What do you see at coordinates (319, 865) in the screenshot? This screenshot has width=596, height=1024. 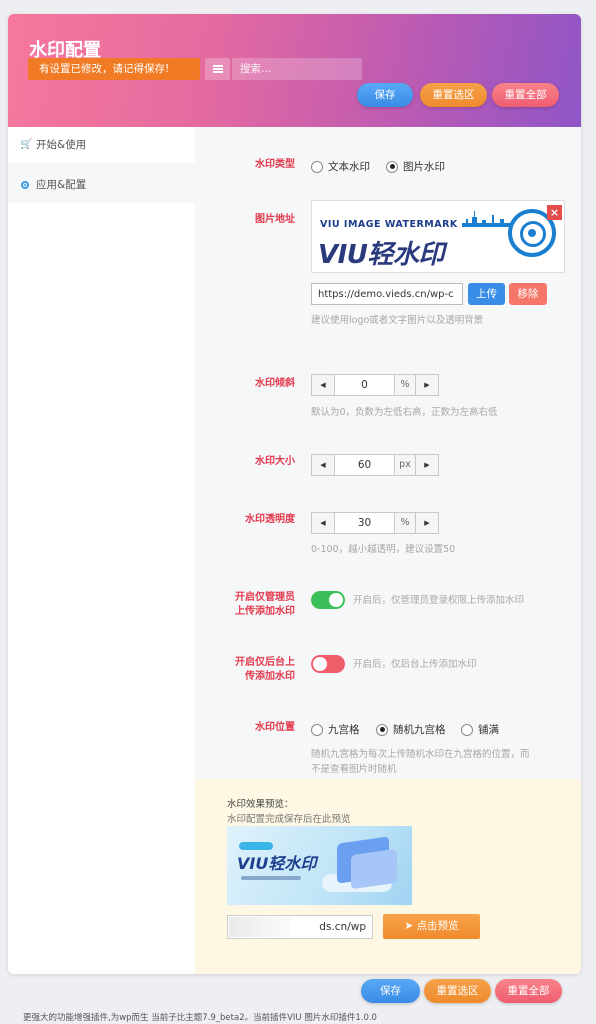 I see `preview-image: VIU轻水印` at bounding box center [319, 865].